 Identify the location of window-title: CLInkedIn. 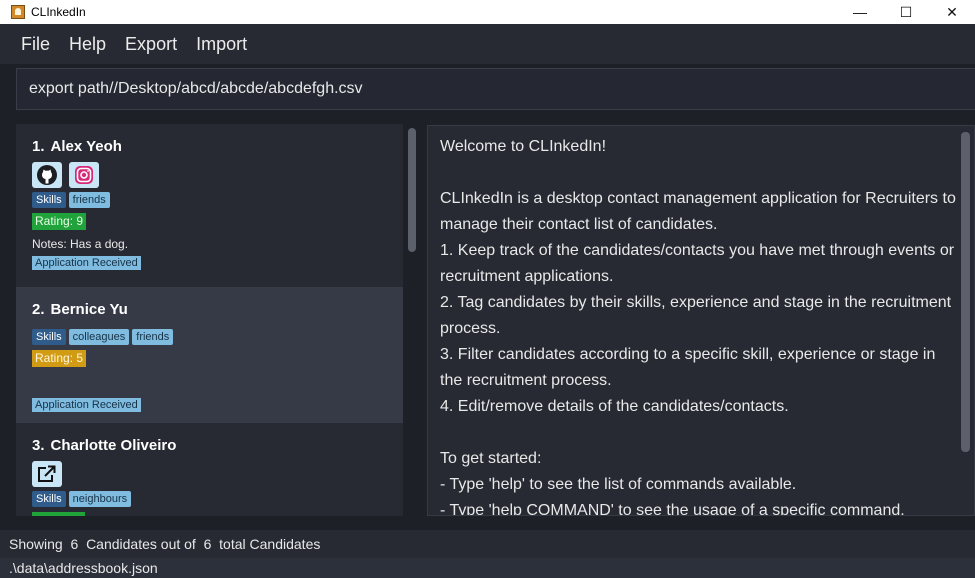
(58, 12).